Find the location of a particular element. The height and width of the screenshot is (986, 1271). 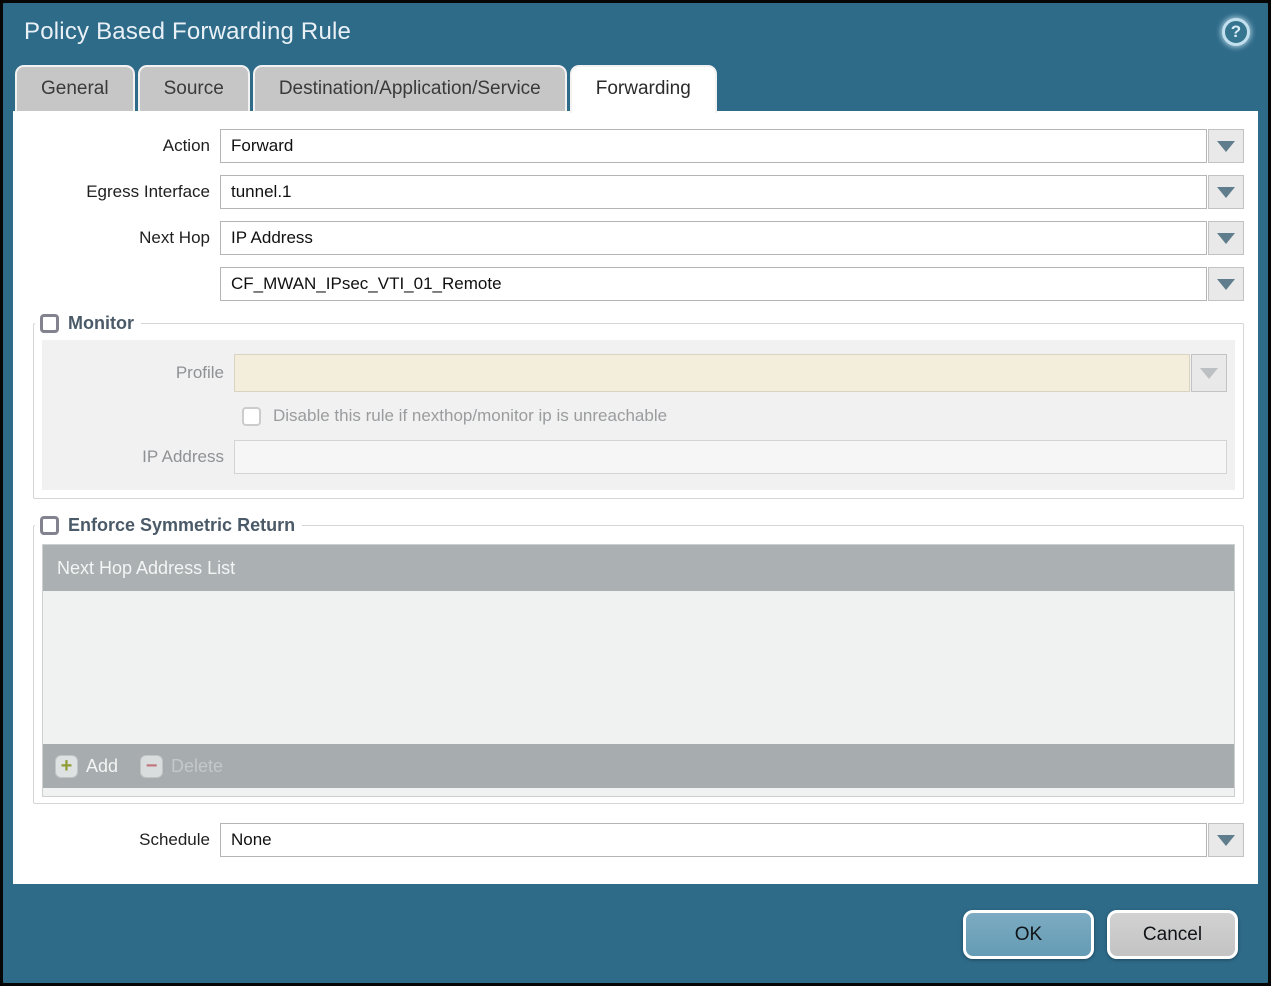

next-hop-address-dropdown-button is located at coordinates (1226, 284).